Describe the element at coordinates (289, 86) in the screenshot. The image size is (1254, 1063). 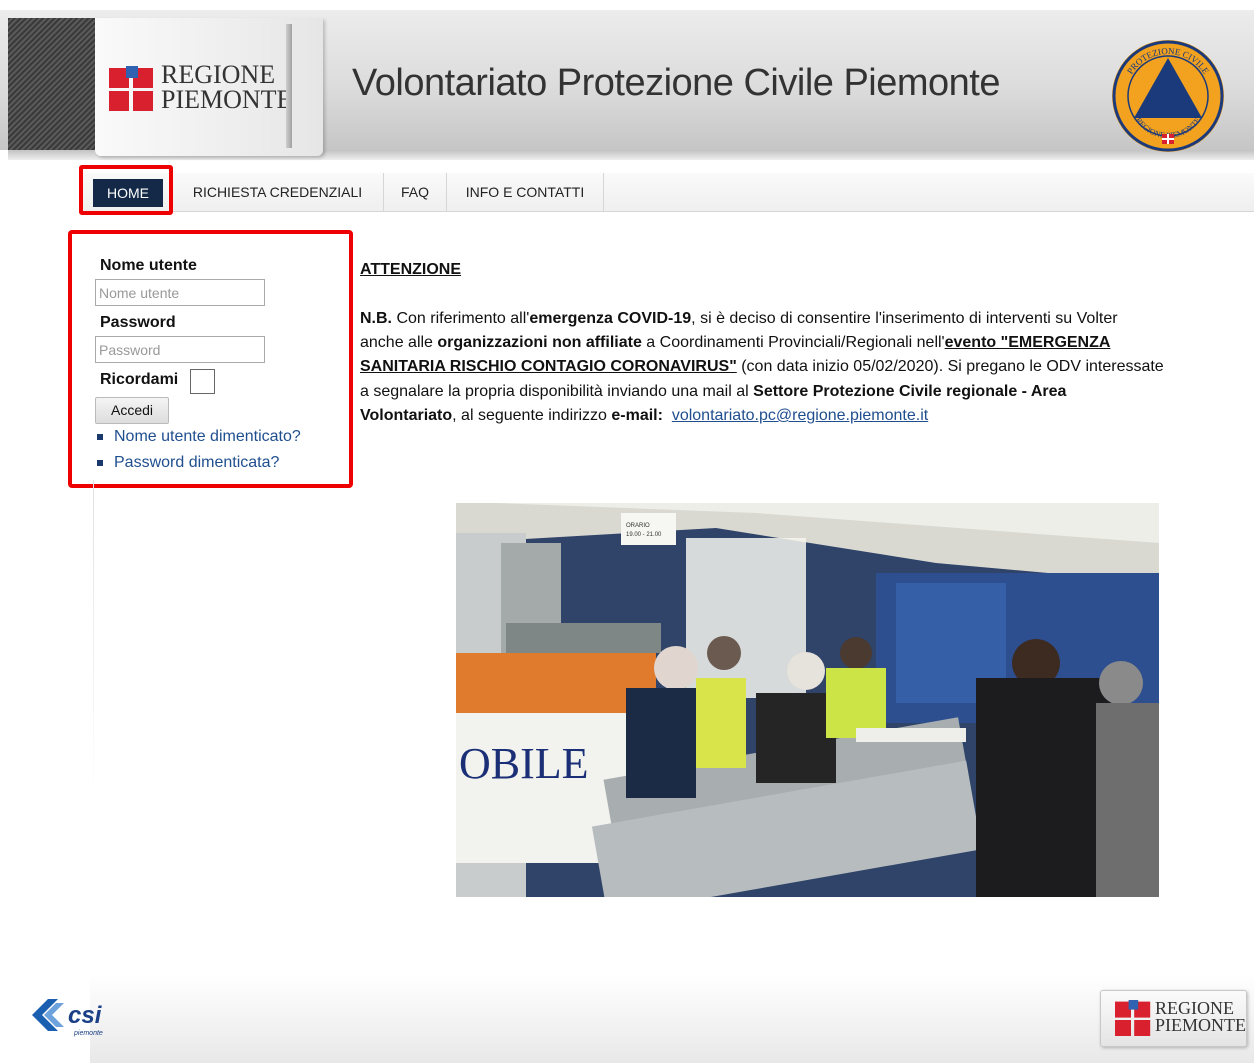
I see `logo-divider` at that location.